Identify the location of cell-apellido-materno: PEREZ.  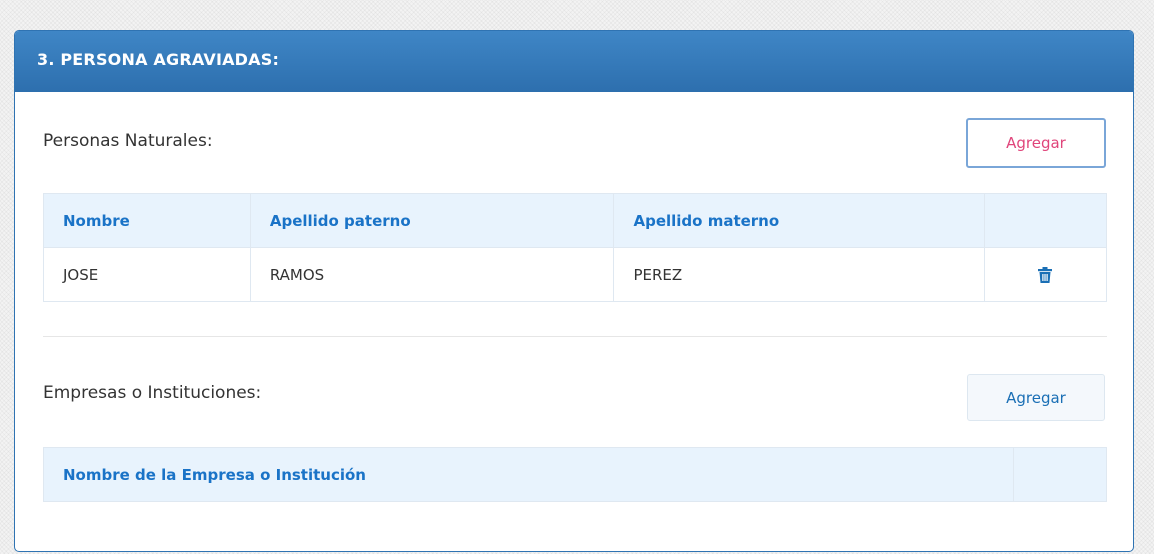
(799, 274).